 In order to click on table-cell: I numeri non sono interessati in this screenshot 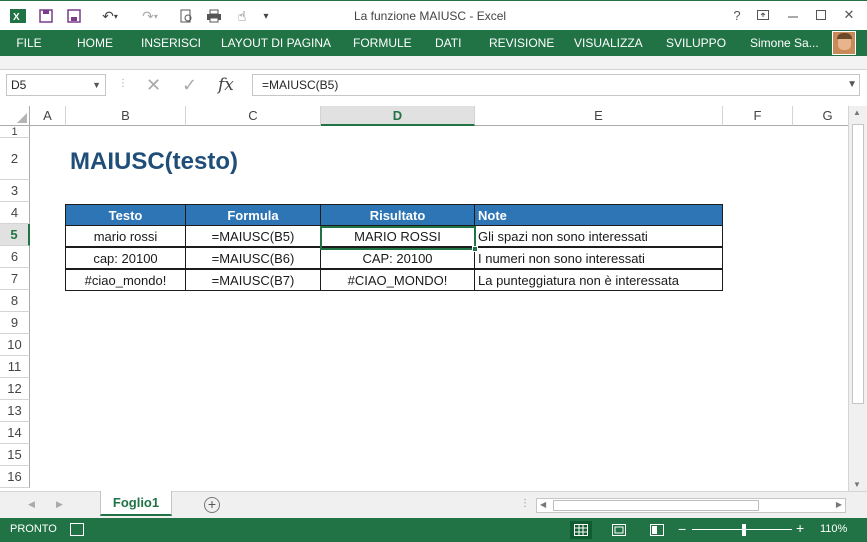, I will do `click(598, 258)`.